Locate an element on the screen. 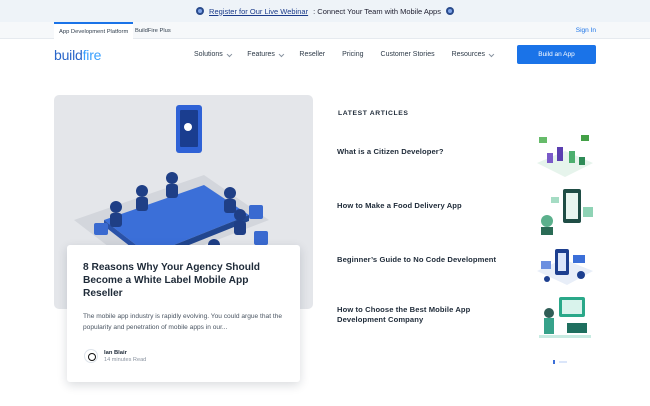 The height and width of the screenshot is (406, 650). article-title: What is a Citizen Developer? is located at coordinates (427, 152).